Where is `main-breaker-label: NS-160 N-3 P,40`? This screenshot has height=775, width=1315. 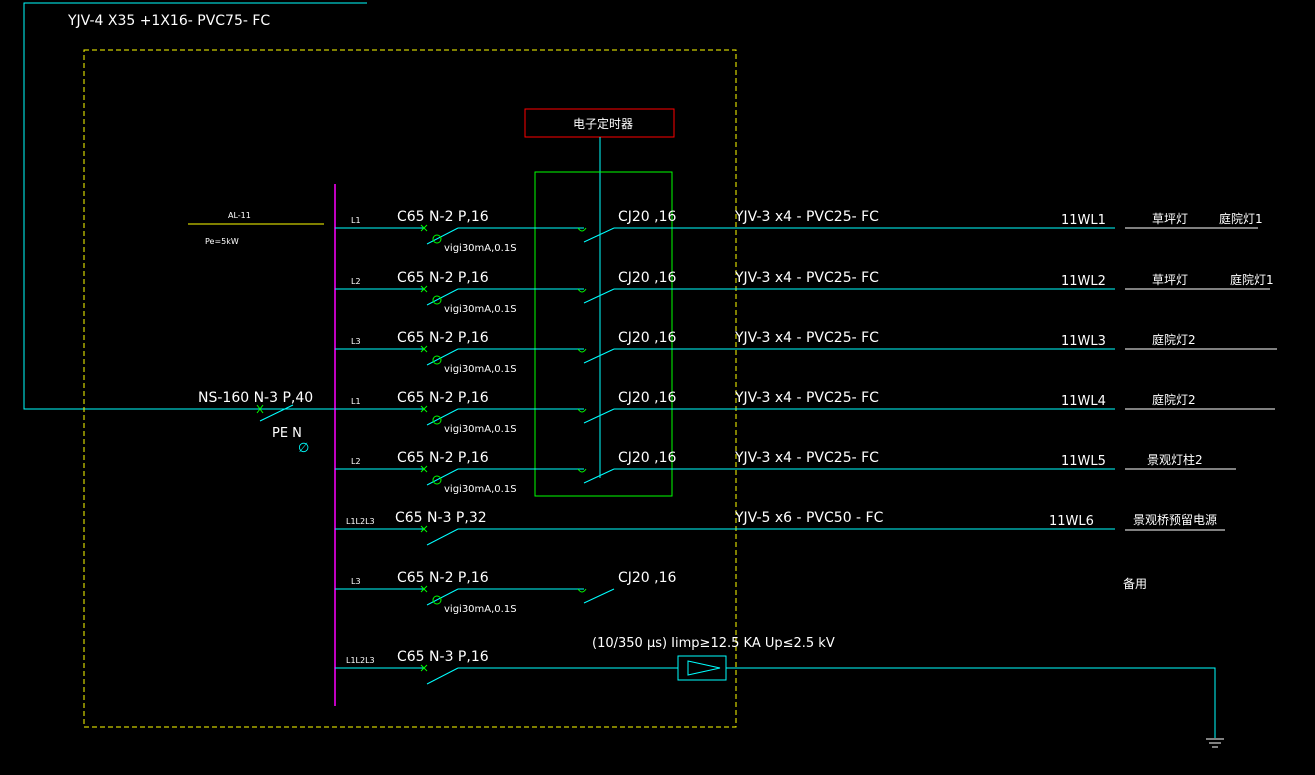 main-breaker-label: NS-160 N-3 P,40 is located at coordinates (255, 398).